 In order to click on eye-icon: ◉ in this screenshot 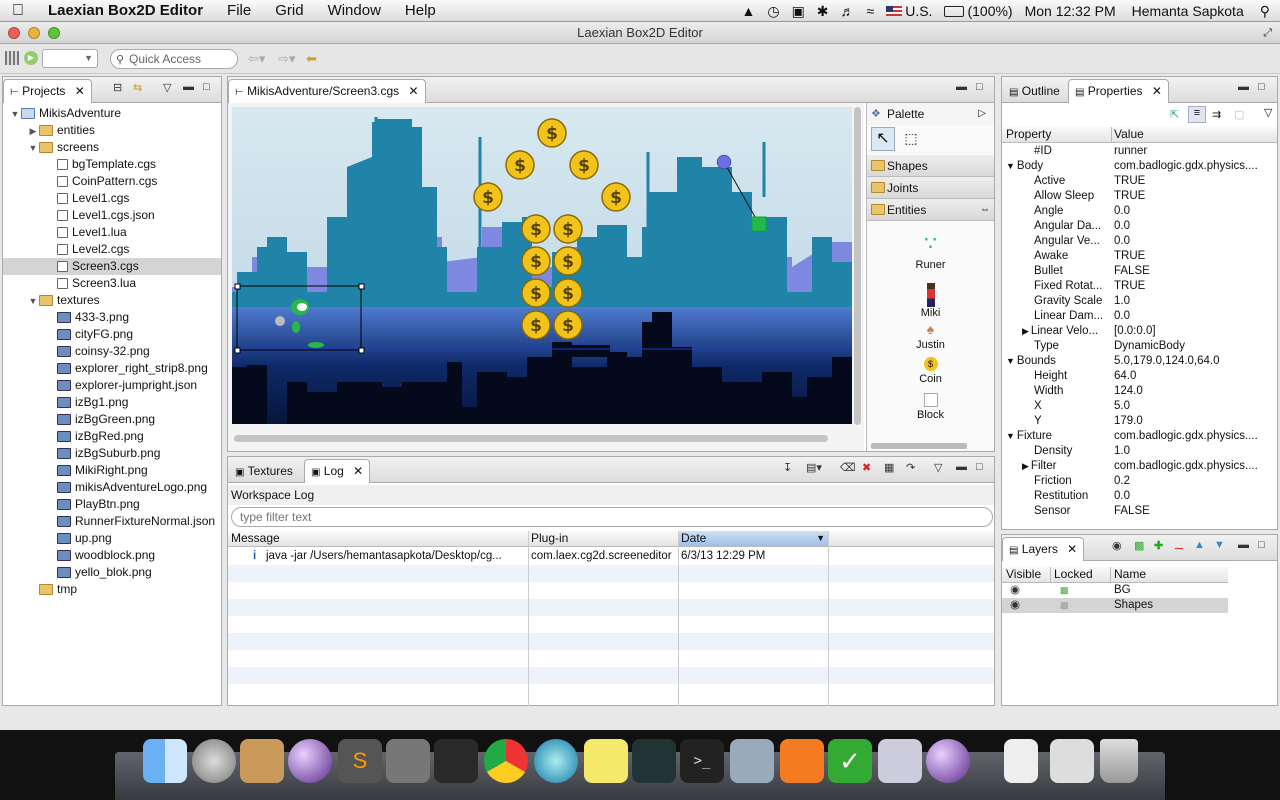, I will do `click(1015, 605)`.